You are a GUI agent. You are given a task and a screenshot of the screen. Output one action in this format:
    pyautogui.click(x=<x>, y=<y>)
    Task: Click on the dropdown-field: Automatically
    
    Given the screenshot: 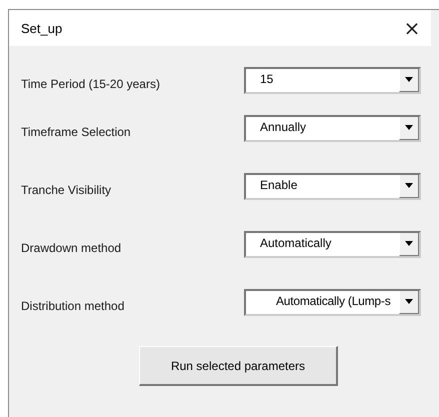 What is the action you would take?
    pyautogui.click(x=332, y=244)
    